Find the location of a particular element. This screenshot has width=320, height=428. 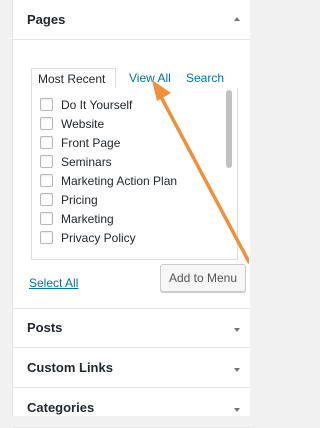

tab-search: Search is located at coordinates (205, 78).